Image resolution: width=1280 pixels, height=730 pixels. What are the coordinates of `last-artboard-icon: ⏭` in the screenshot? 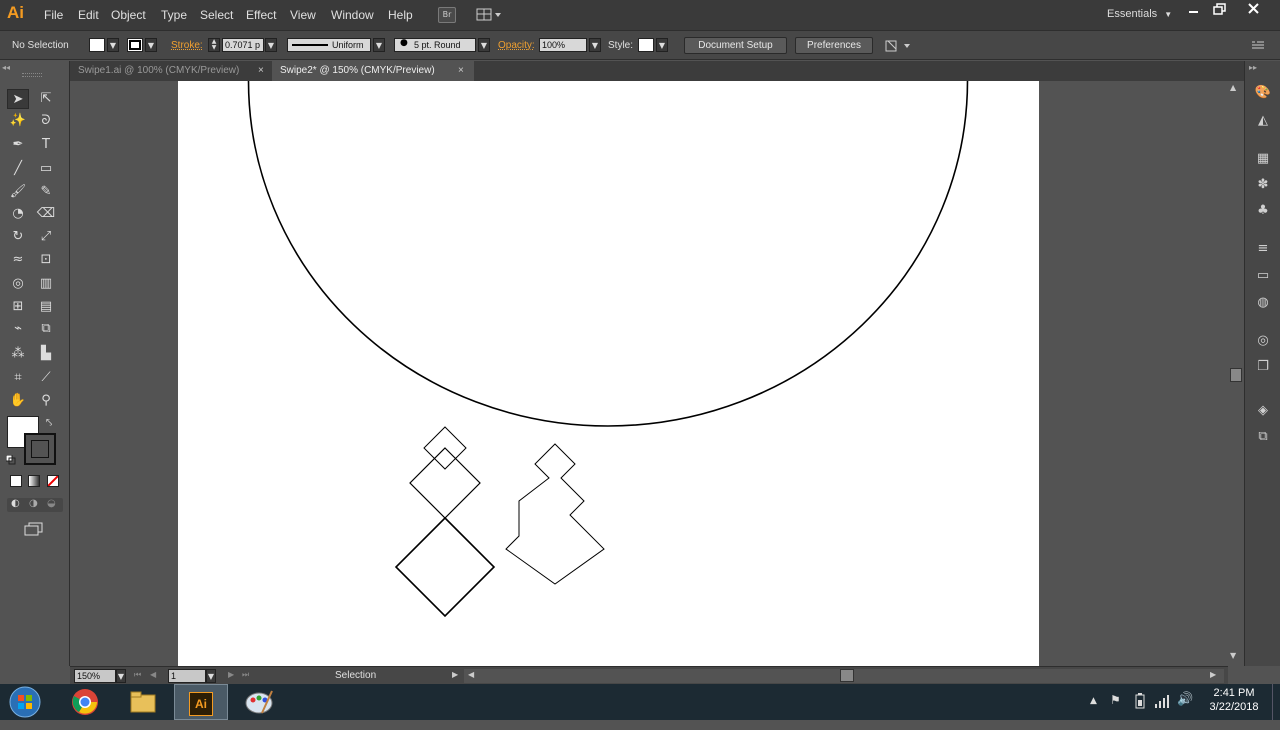 It's located at (245, 675).